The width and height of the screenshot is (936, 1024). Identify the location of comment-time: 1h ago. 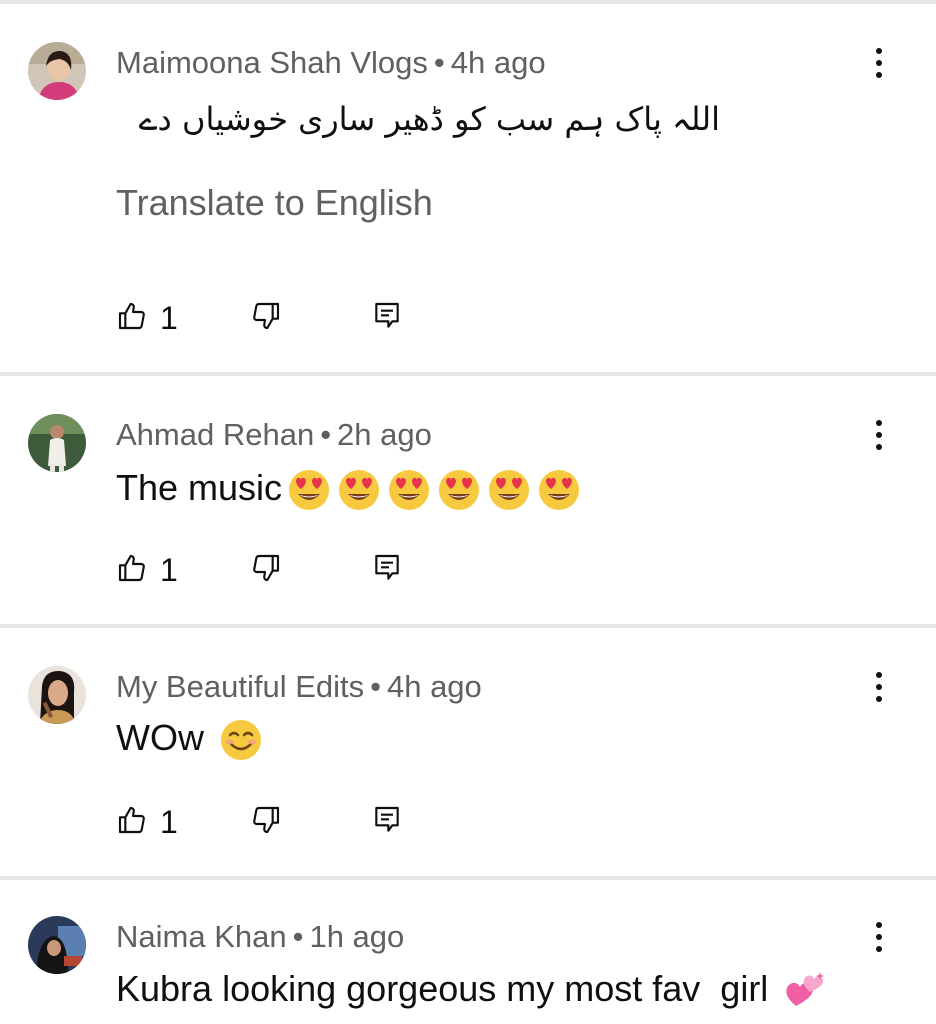
(356, 936).